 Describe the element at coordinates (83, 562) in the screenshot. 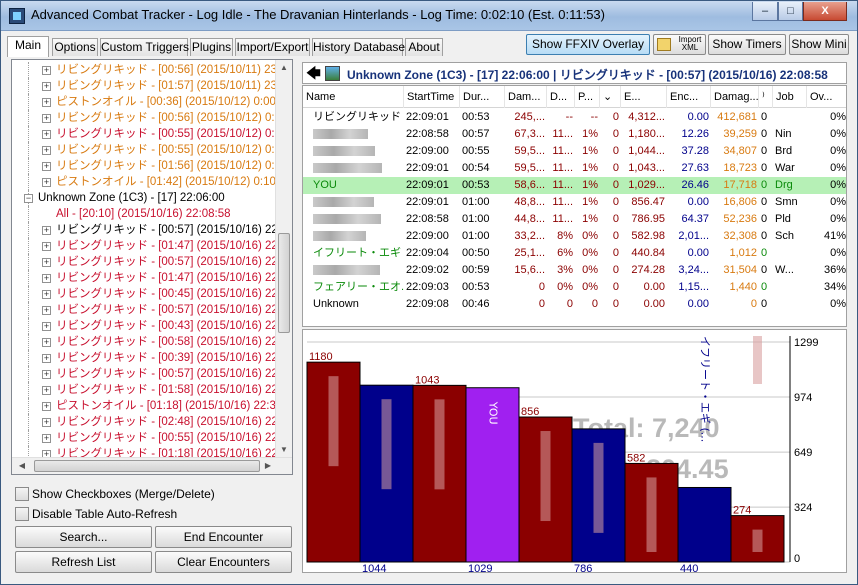

I see `refresh-list-button: Refresh List` at that location.